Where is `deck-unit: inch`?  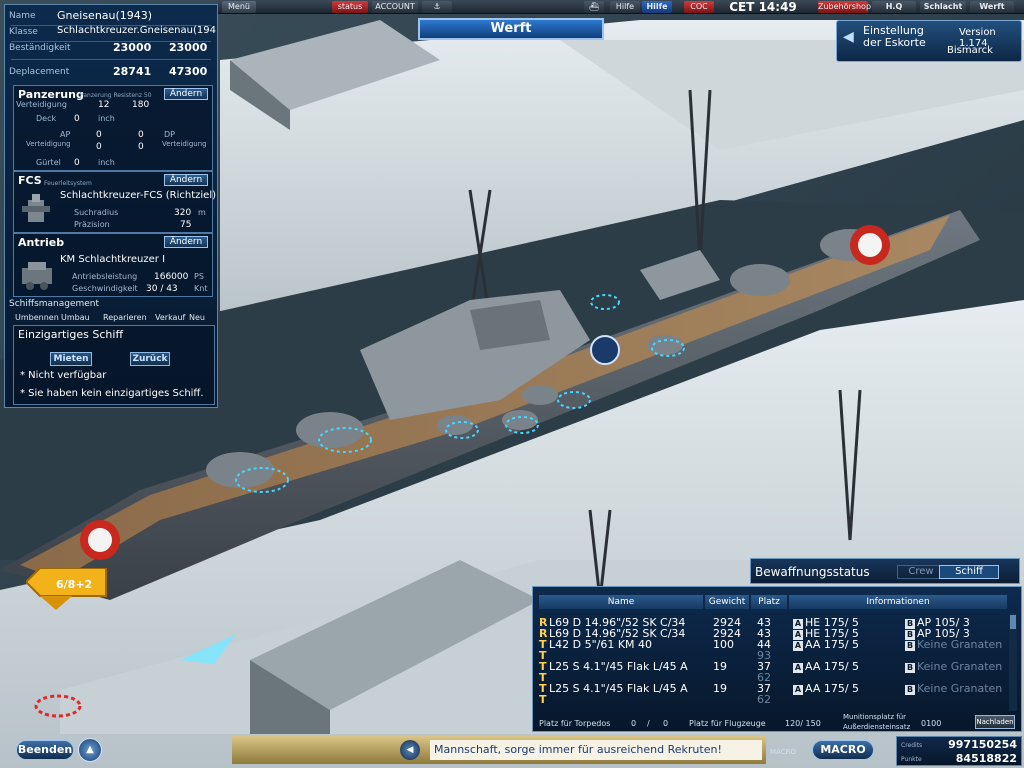
deck-unit: inch is located at coordinates (106, 118).